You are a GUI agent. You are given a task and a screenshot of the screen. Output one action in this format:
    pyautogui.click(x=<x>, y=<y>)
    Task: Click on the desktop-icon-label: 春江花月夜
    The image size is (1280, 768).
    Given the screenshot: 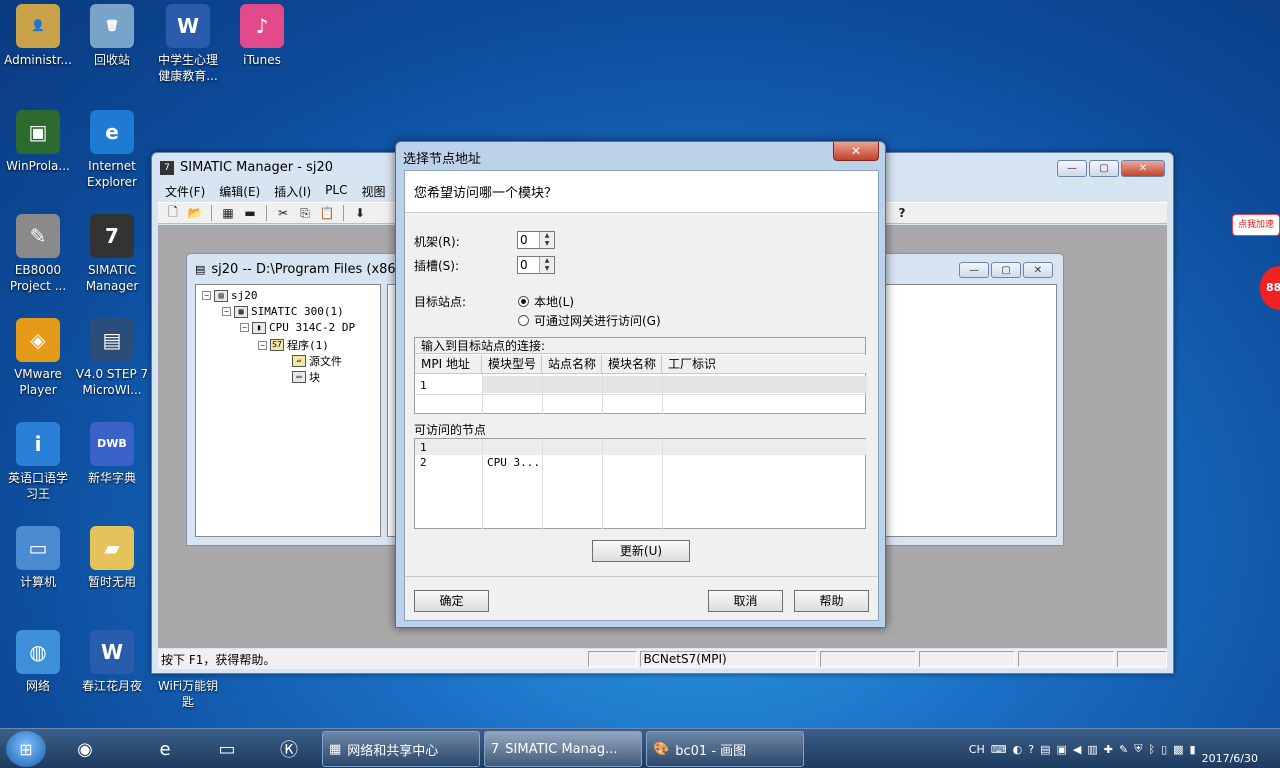 What is the action you would take?
    pyautogui.click(x=111, y=686)
    